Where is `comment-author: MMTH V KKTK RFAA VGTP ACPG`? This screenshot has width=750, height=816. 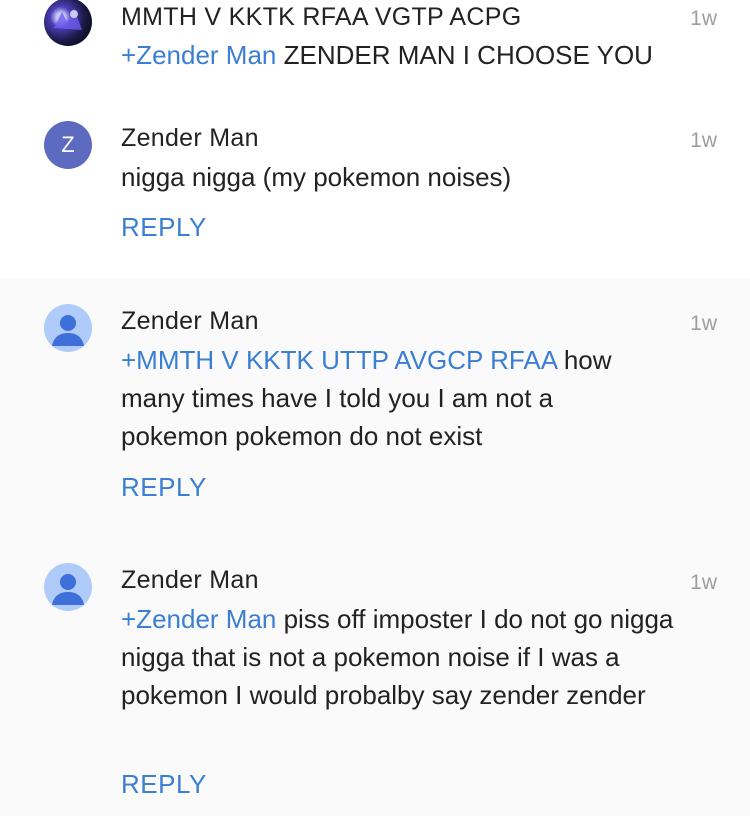 comment-author: MMTH V KKTK RFAA VGTP ACPG is located at coordinates (321, 17).